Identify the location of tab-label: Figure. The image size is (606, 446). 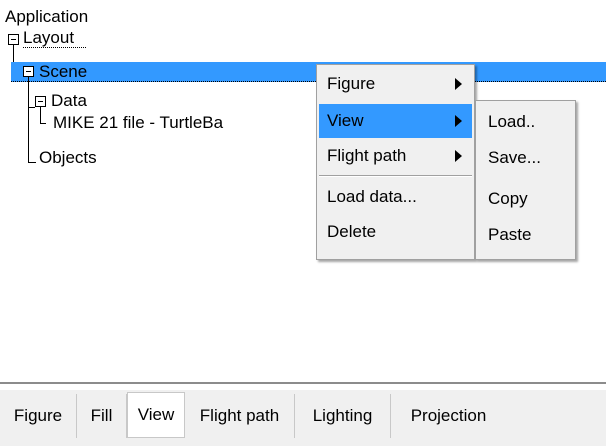
(38, 415).